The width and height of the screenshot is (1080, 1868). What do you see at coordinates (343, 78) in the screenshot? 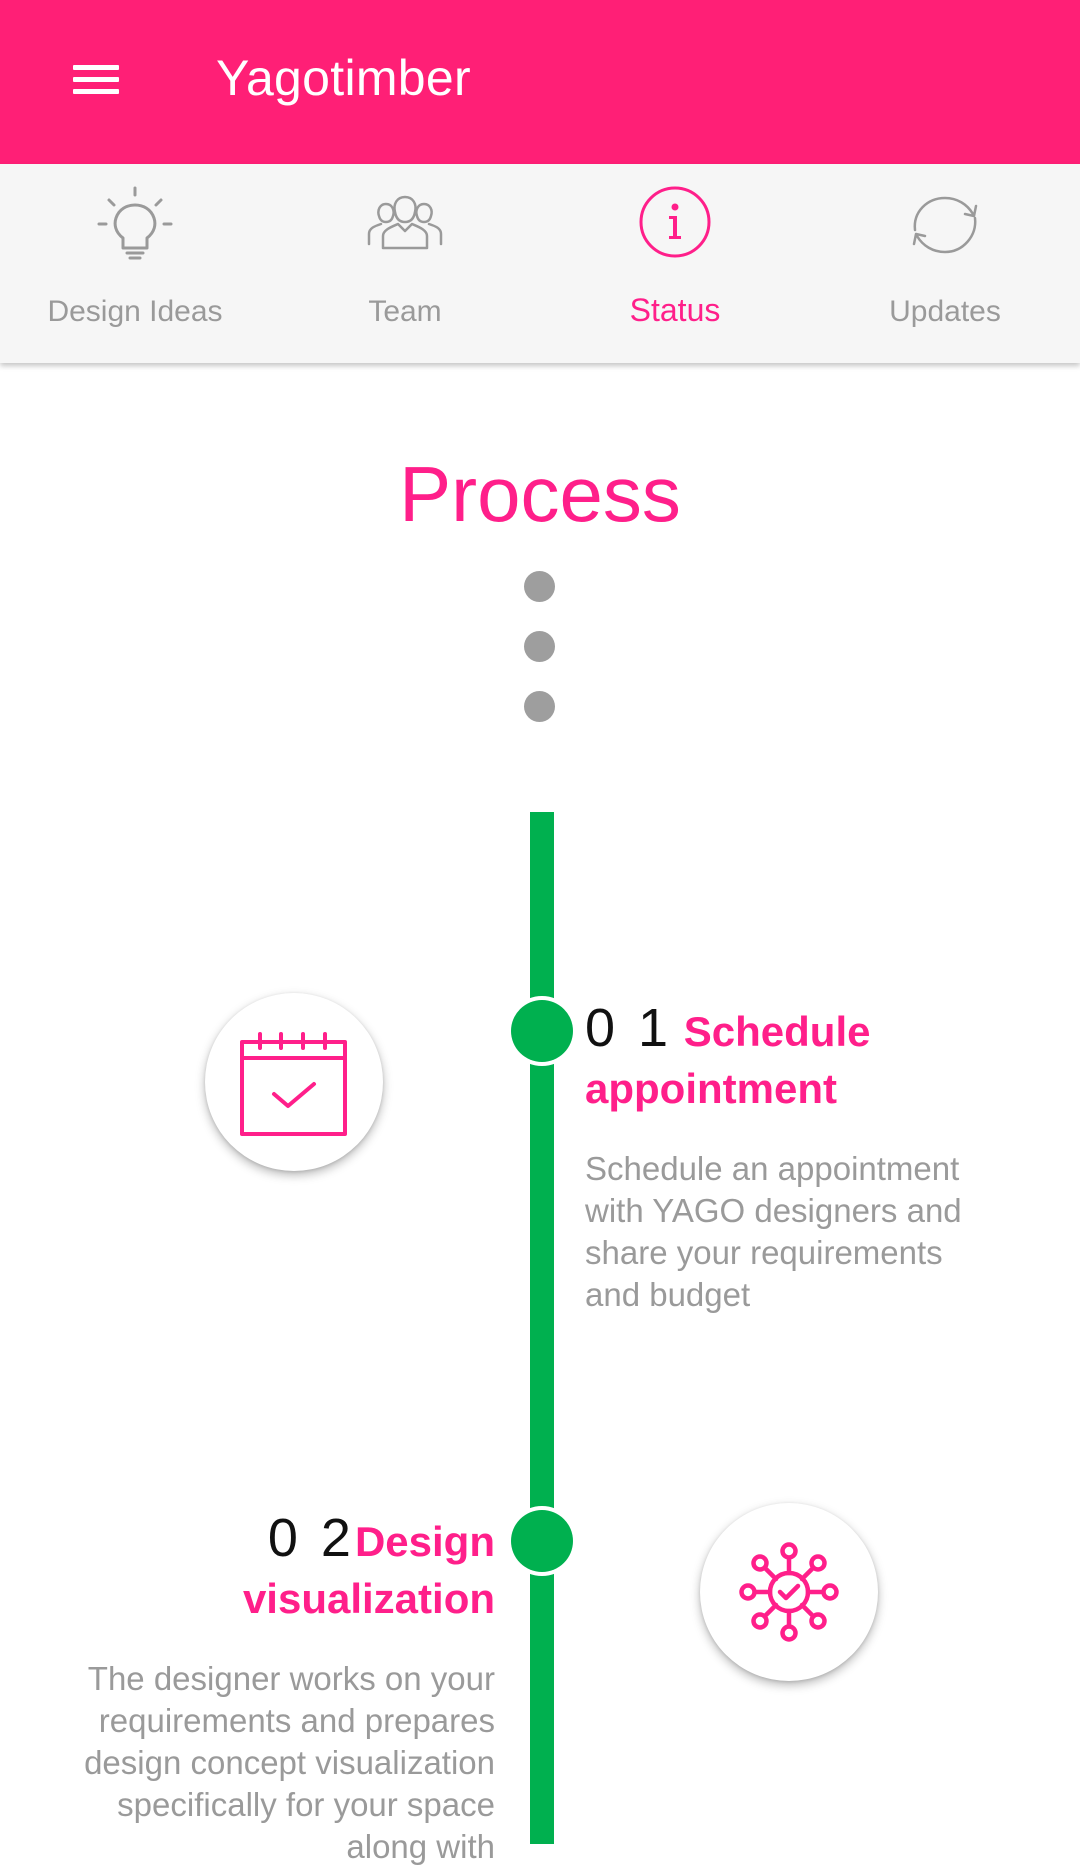
I see `app-title: Yagotimber` at bounding box center [343, 78].